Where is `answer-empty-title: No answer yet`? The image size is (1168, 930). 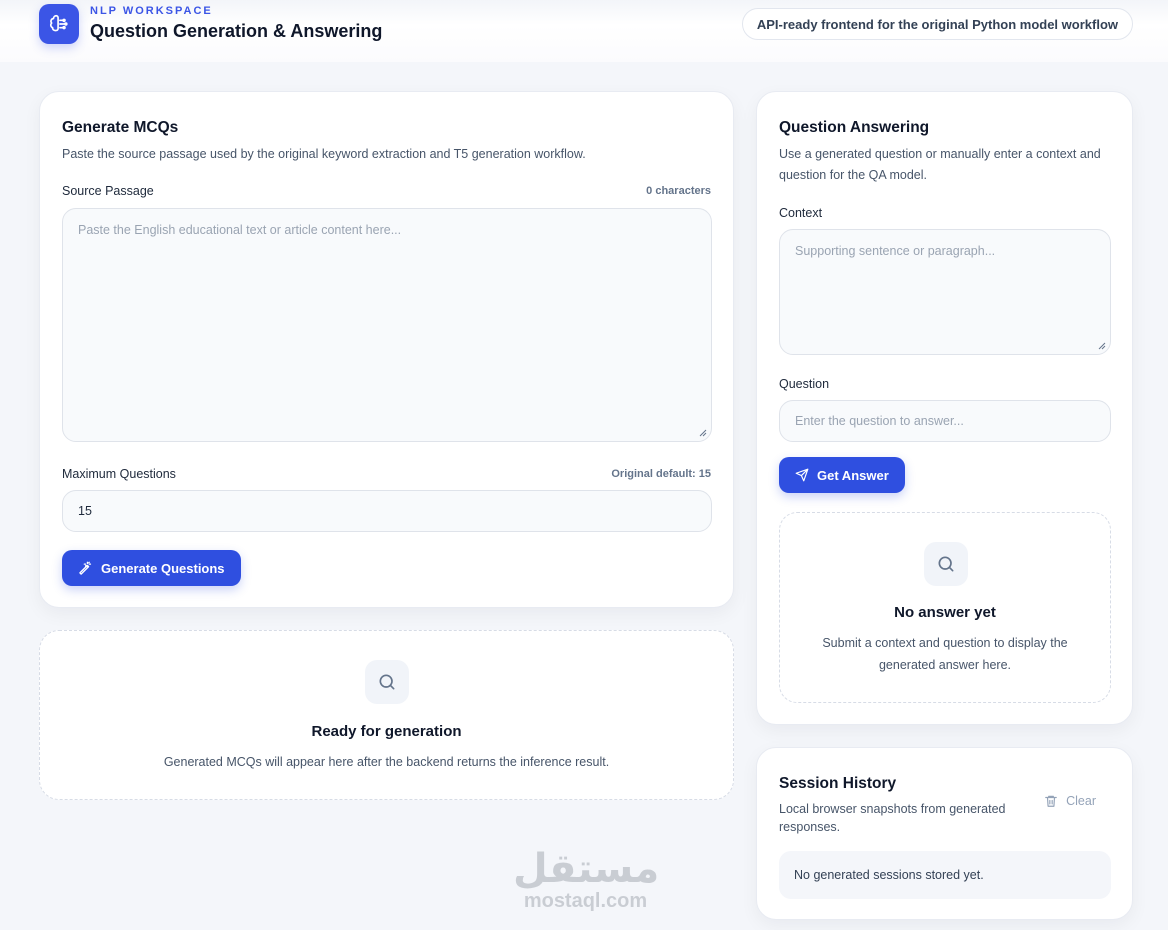 answer-empty-title: No answer yet is located at coordinates (945, 612).